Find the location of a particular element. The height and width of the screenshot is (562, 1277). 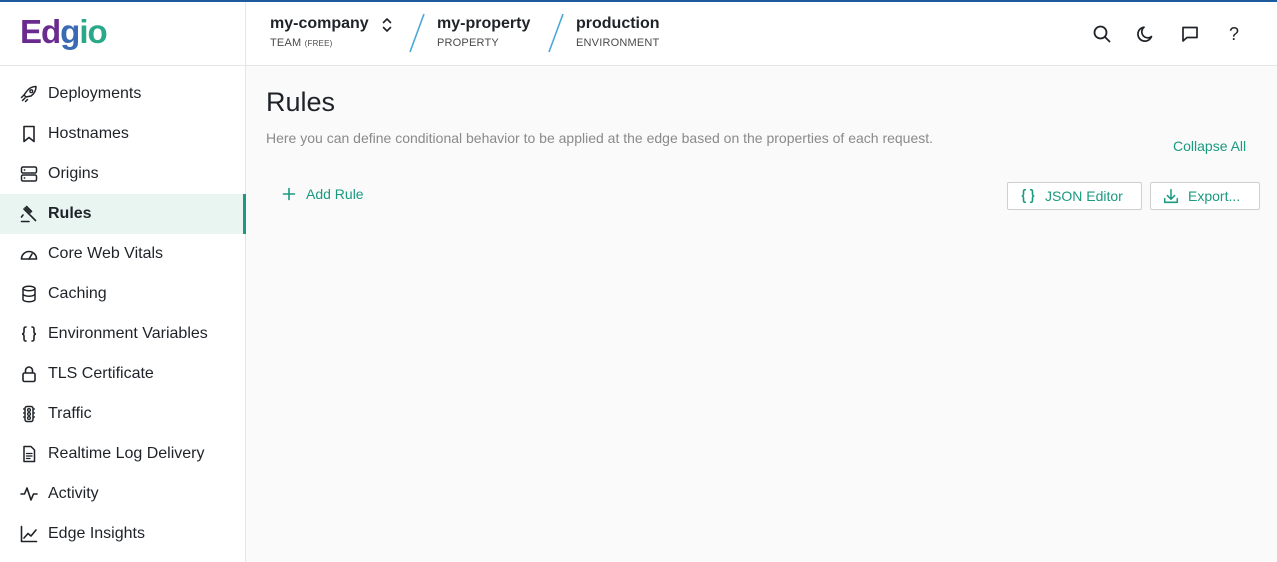

moon-icon is located at coordinates (1146, 34).